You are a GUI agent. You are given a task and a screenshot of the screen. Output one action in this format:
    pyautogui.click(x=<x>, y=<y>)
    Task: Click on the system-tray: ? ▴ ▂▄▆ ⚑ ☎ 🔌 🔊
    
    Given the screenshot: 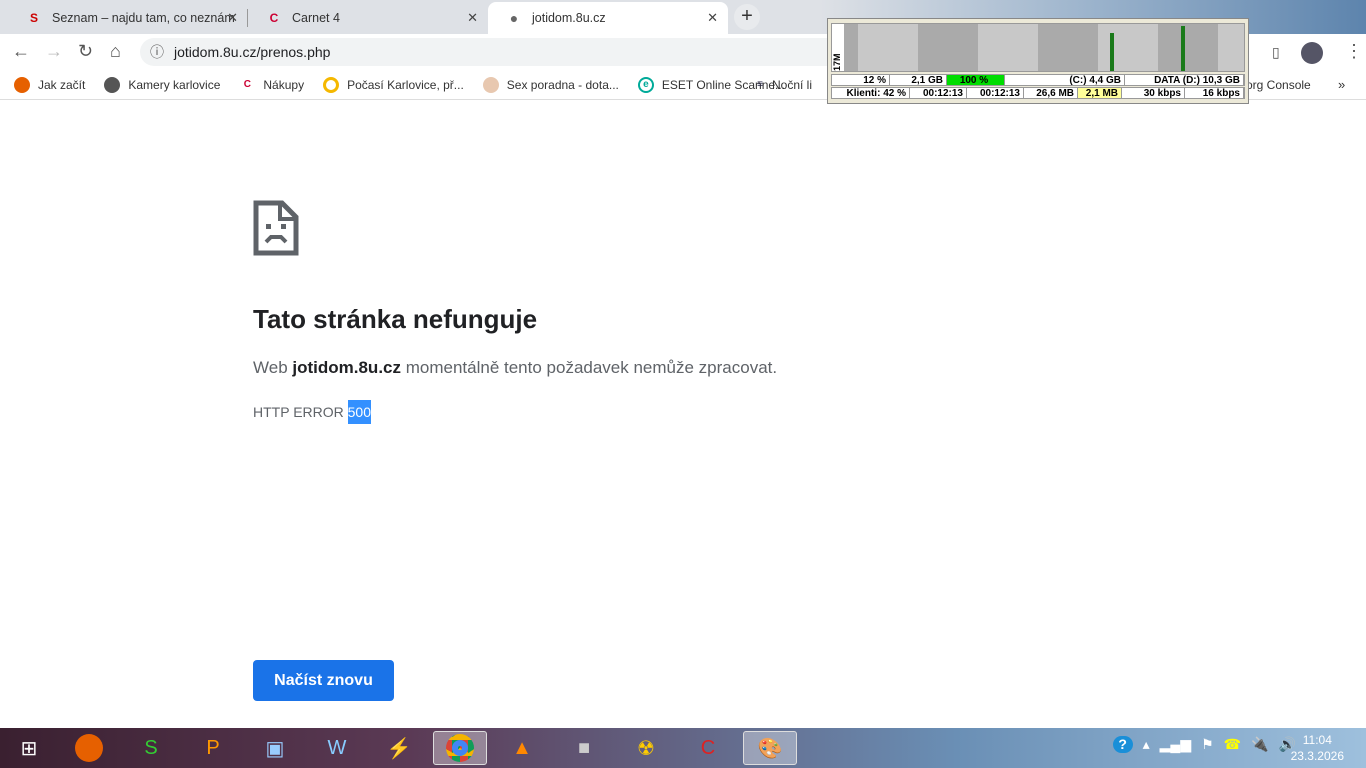 What is the action you would take?
    pyautogui.click(x=1204, y=744)
    